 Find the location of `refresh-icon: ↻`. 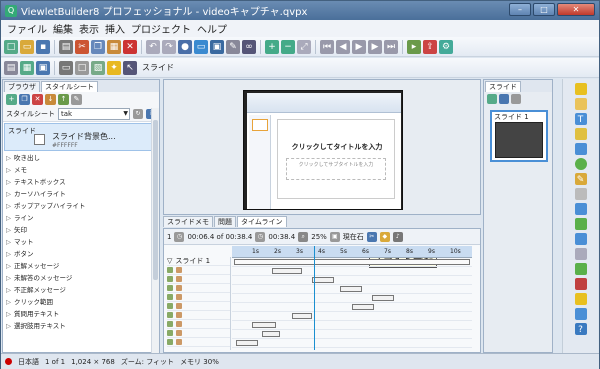

refresh-icon: ↻ is located at coordinates (138, 114).